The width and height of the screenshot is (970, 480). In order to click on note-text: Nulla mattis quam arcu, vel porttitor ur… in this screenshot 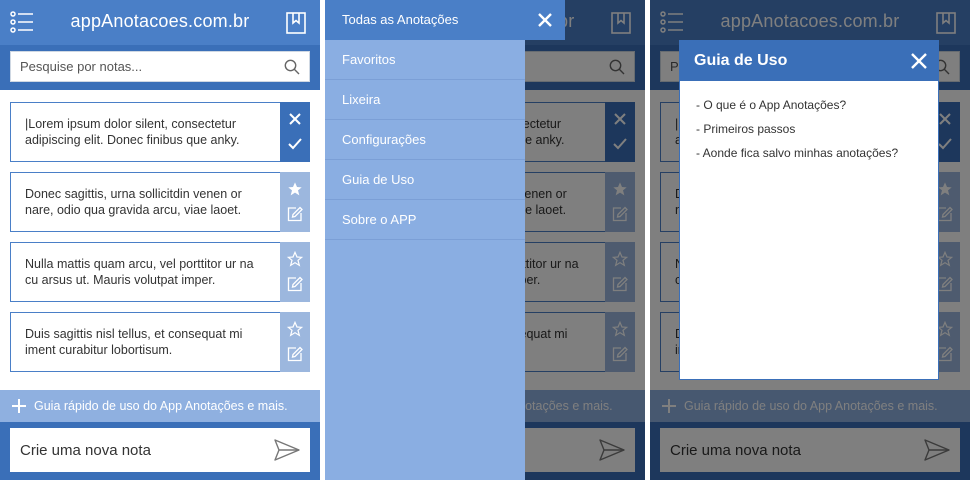, I will do `click(139, 272)`.